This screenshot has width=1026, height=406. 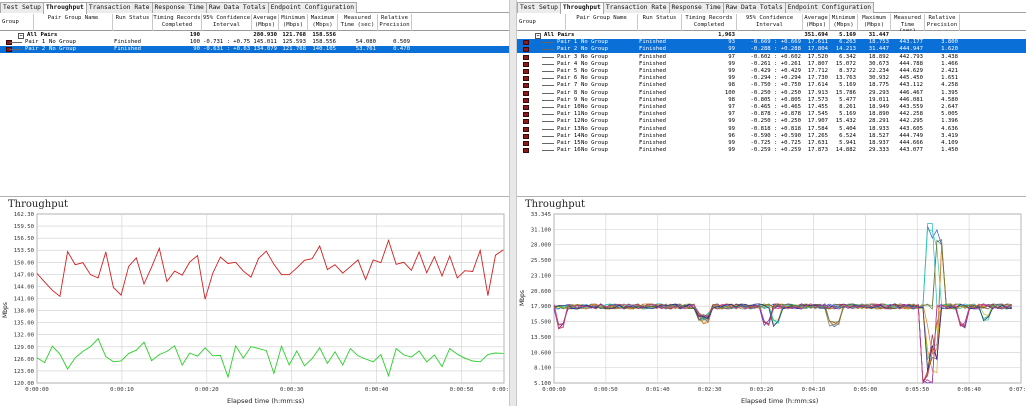 I want to click on average-mbps: 17.913, so click(x=817, y=92).